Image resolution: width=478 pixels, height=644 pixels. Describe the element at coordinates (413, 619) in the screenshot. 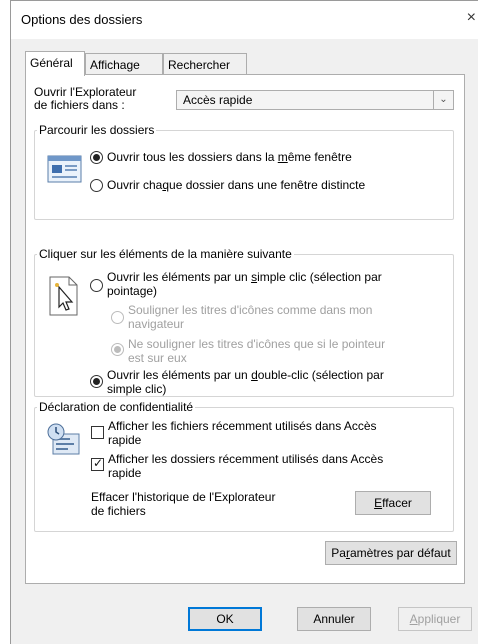

I see `apply-u: A` at that location.